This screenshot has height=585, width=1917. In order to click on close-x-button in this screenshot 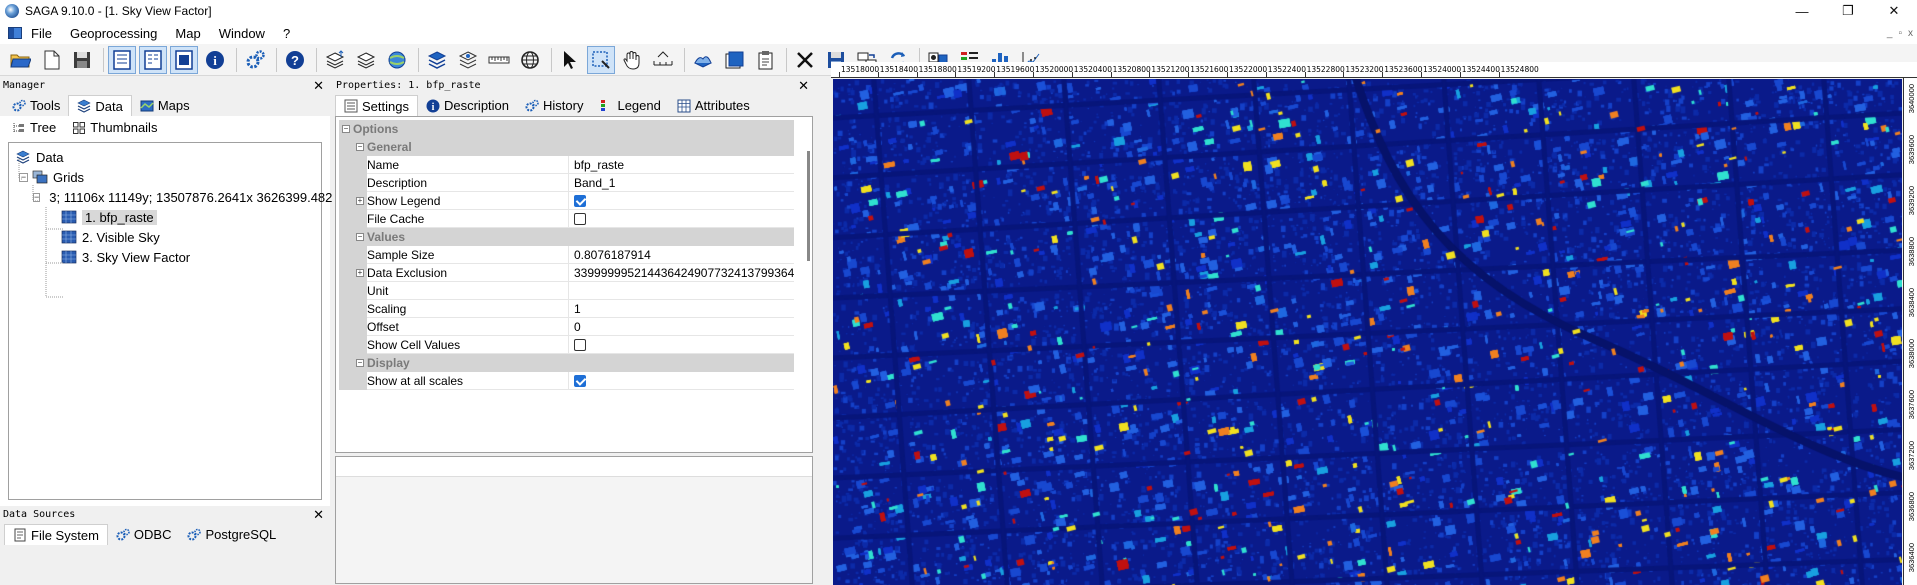, I will do `click(805, 60)`.